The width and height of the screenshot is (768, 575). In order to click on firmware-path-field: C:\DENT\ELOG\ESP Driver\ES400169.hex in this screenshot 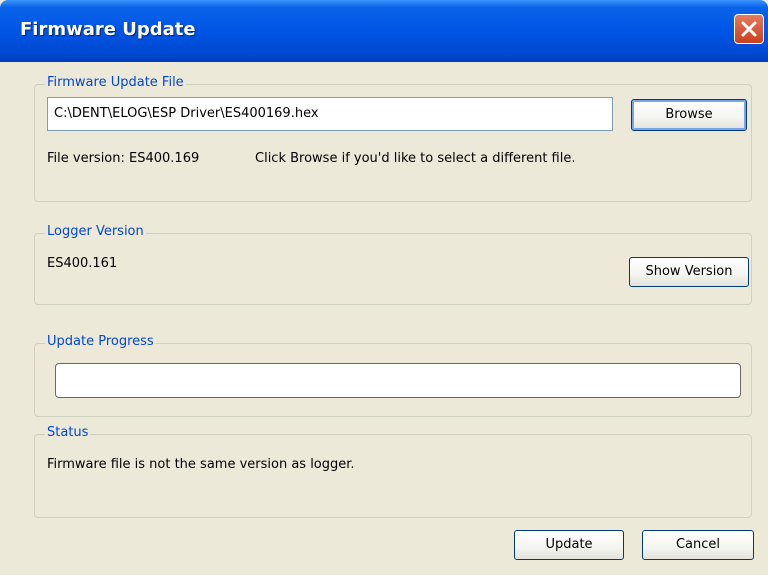, I will do `click(330, 114)`.